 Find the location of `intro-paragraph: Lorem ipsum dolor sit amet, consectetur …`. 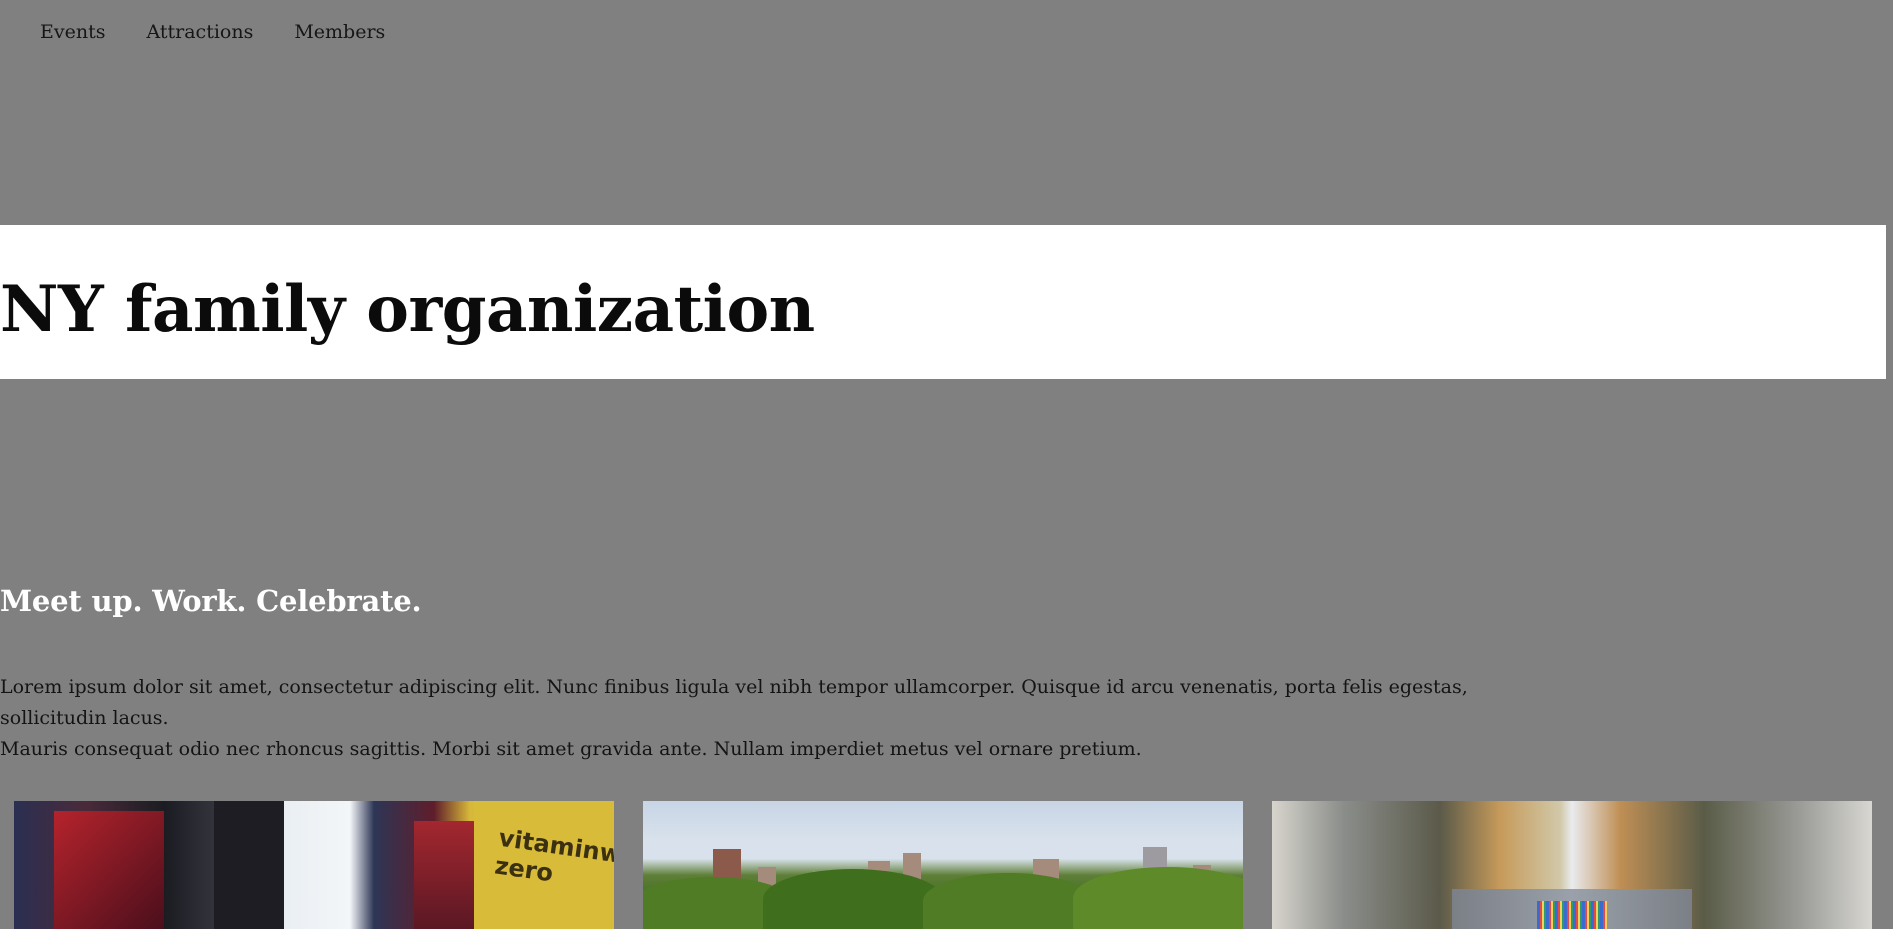

intro-paragraph: Lorem ipsum dolor sit amet, consectetur … is located at coordinates (760, 718).